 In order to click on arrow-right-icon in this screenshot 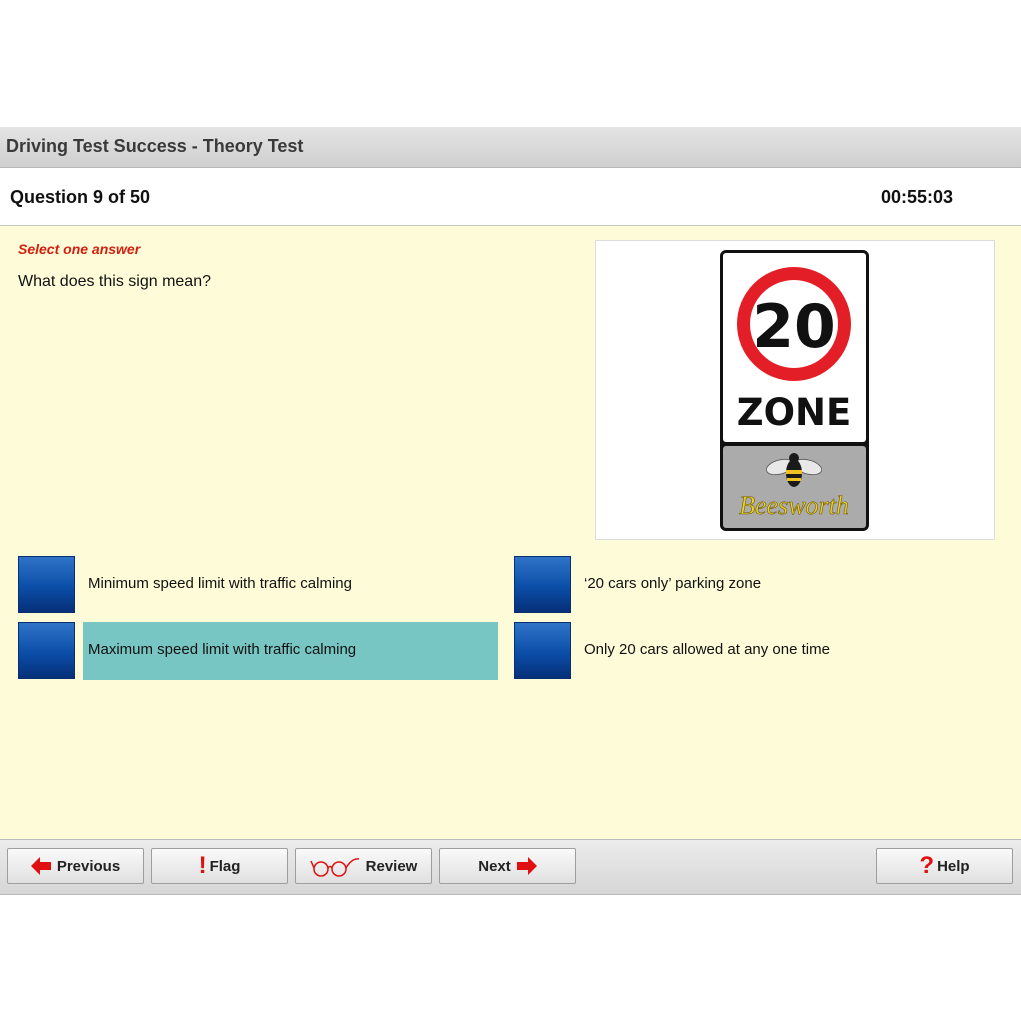, I will do `click(526, 866)`.